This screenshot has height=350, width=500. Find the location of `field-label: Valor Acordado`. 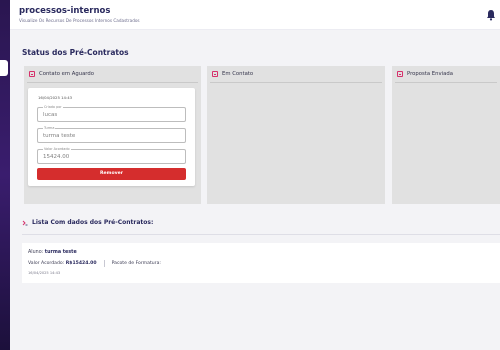

field-label: Valor Acordado is located at coordinates (57, 149).